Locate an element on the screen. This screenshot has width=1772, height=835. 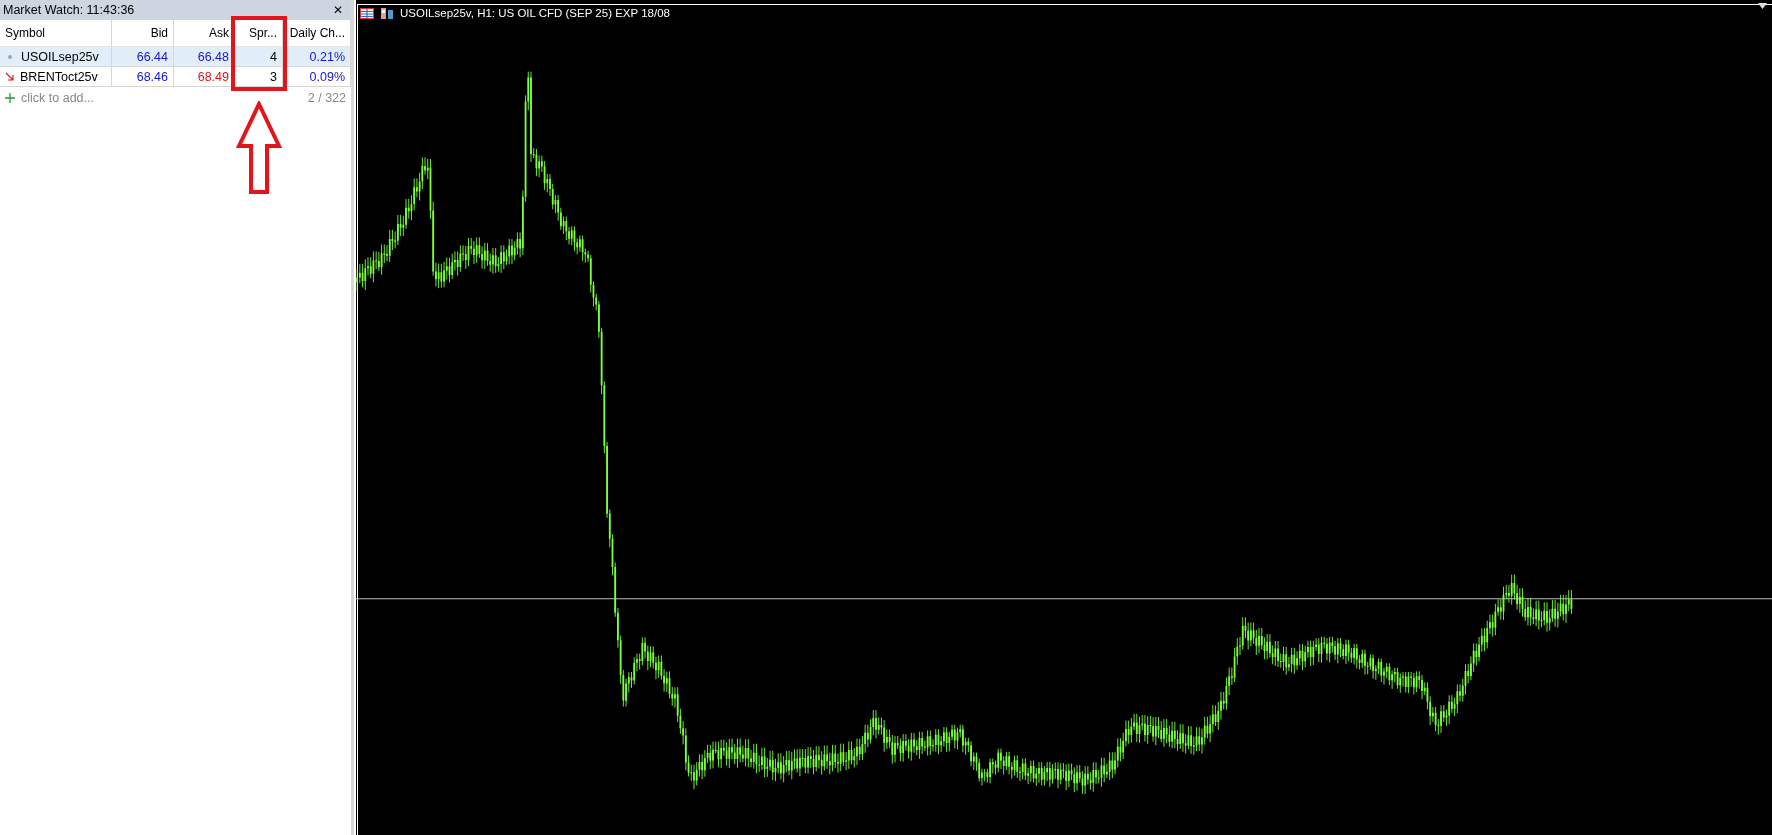
panel-title: Market Watch: 11:43:36 is located at coordinates (69, 10).